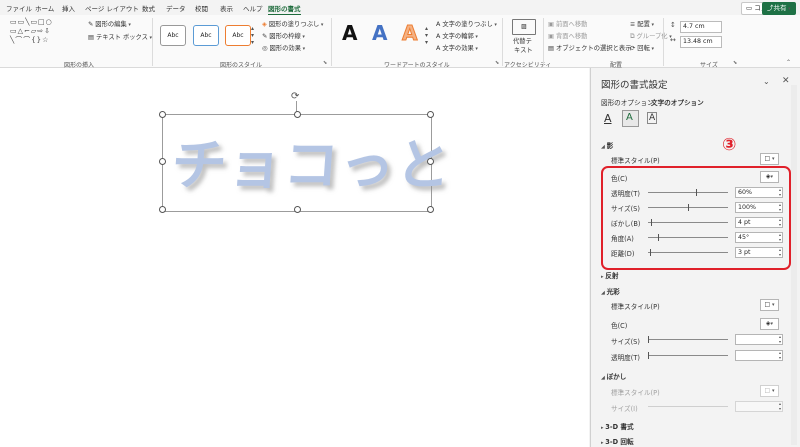  I want to click on soft-edges-section-header: ◢ ぼかし, so click(613, 376).